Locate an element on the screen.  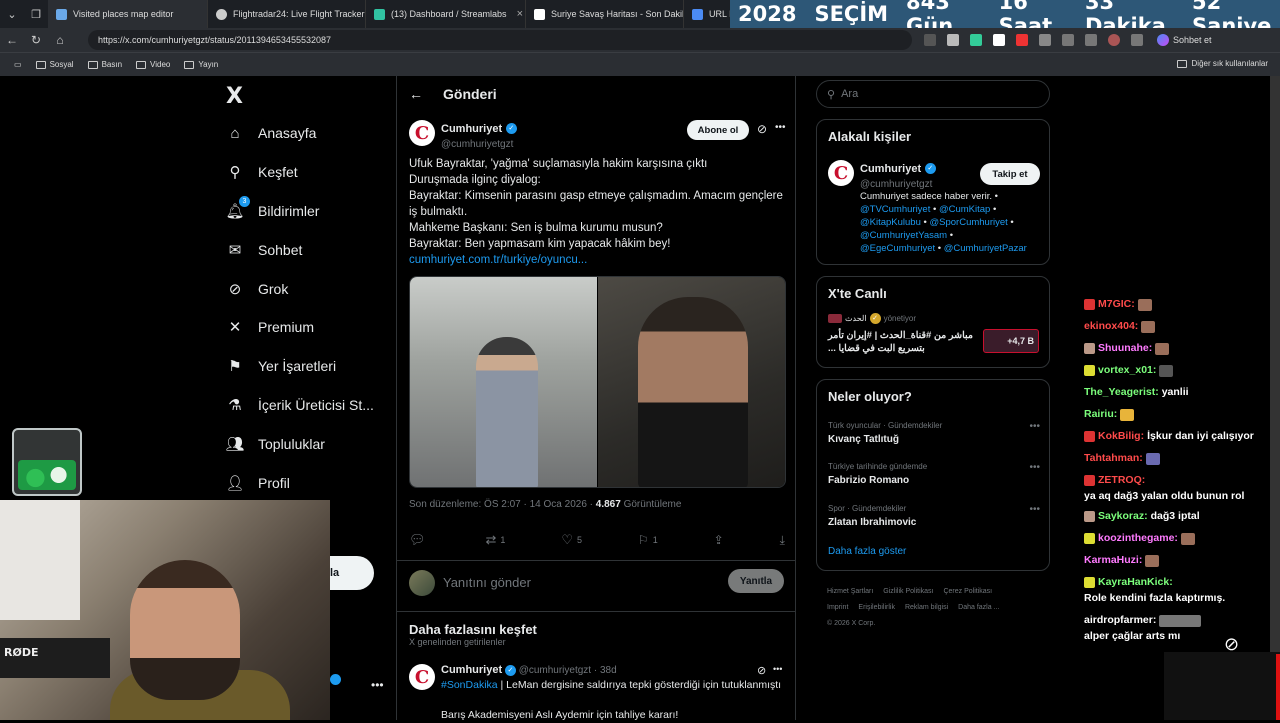
mention-link: @SporCumhuriyet is located at coordinates (969, 222).